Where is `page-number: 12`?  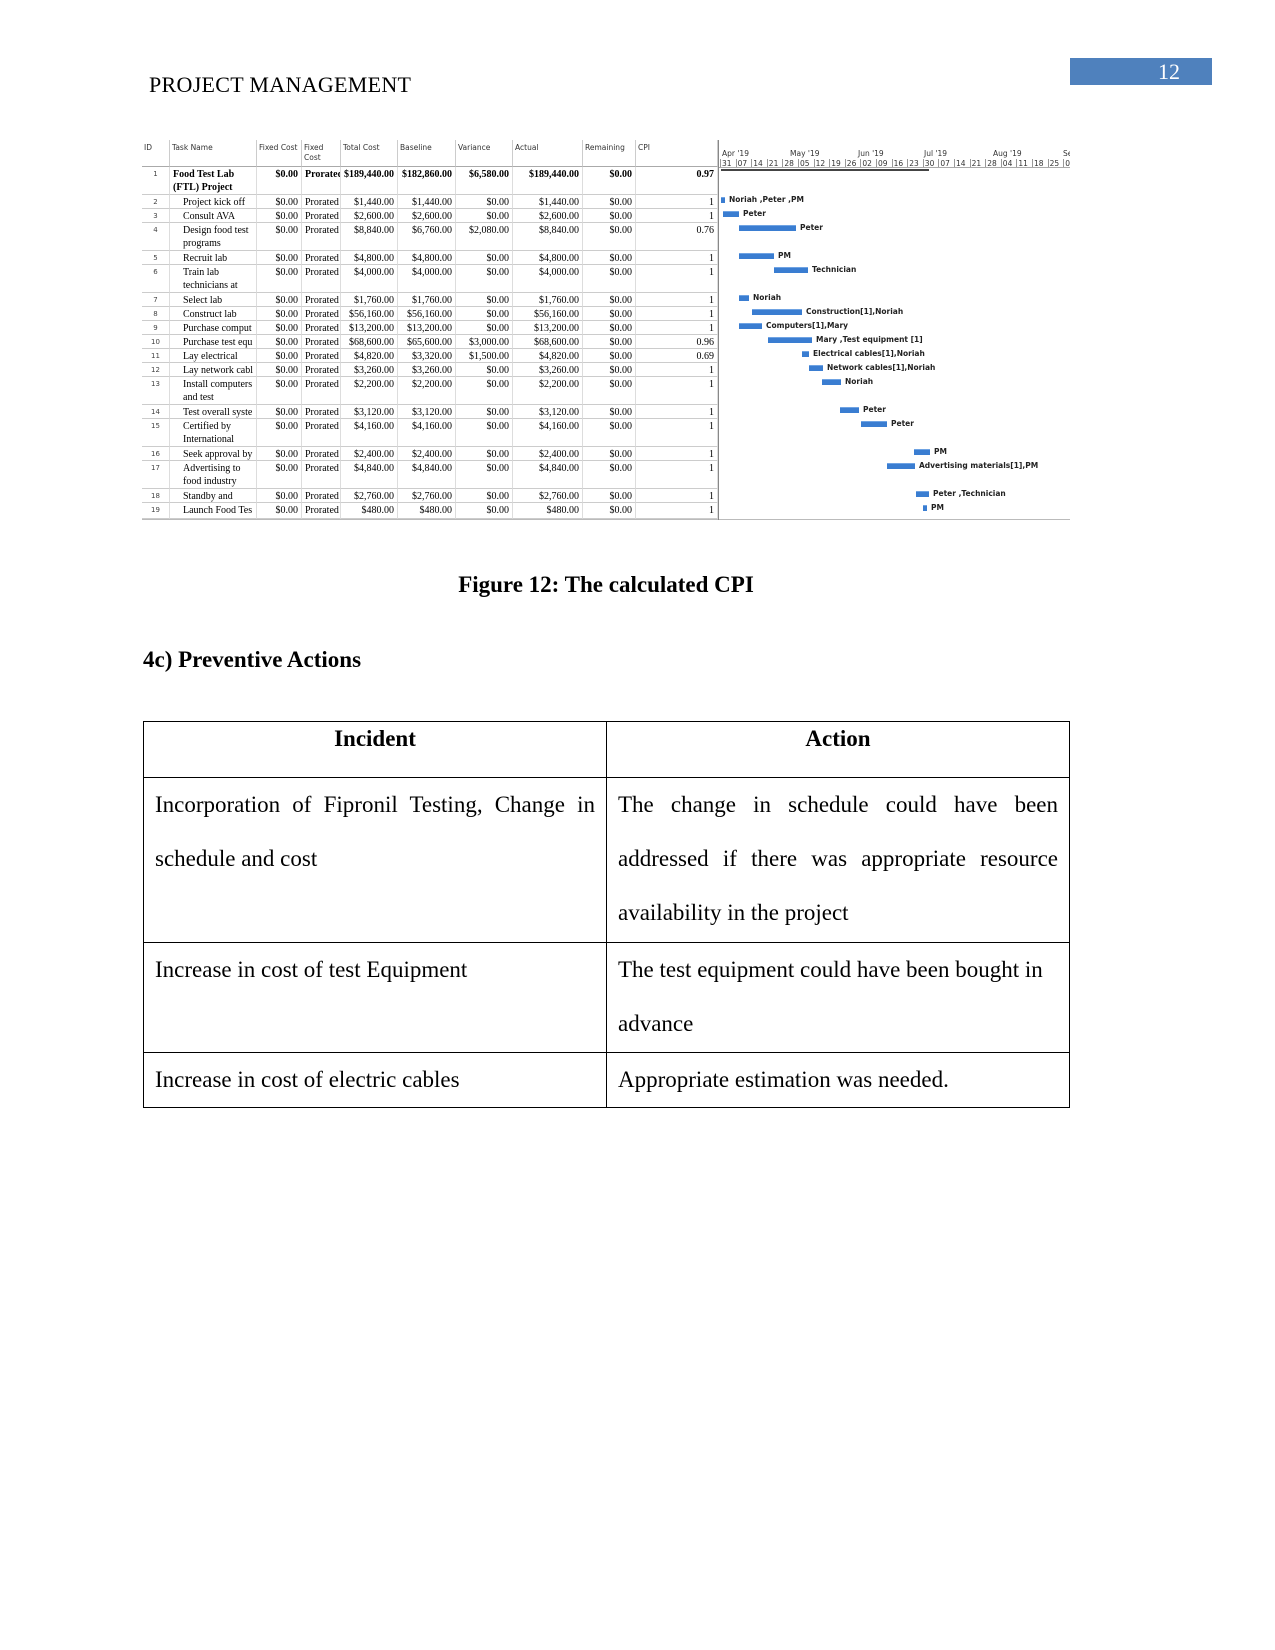
page-number: 12 is located at coordinates (1141, 71).